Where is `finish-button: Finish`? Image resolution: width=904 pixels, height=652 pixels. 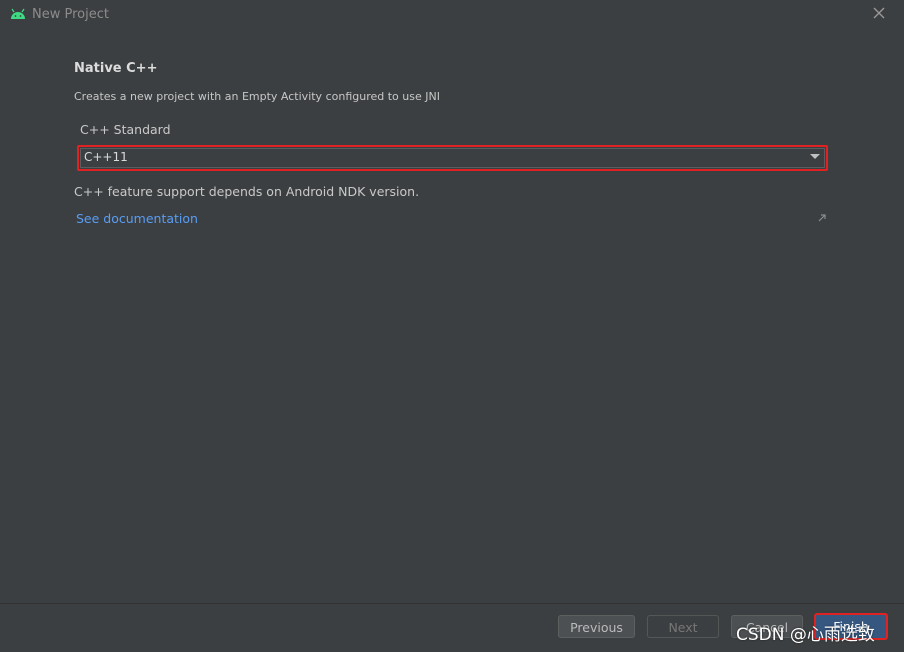
finish-button: Finish is located at coordinates (851, 626).